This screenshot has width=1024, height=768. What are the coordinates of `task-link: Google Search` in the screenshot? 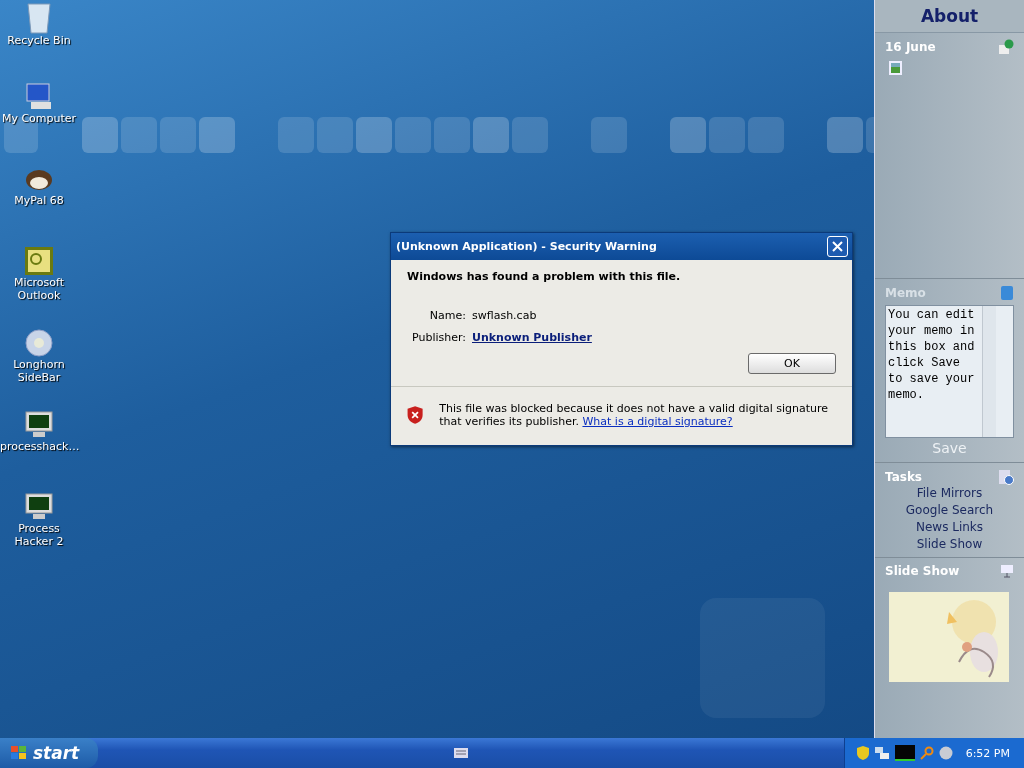 It's located at (949, 510).